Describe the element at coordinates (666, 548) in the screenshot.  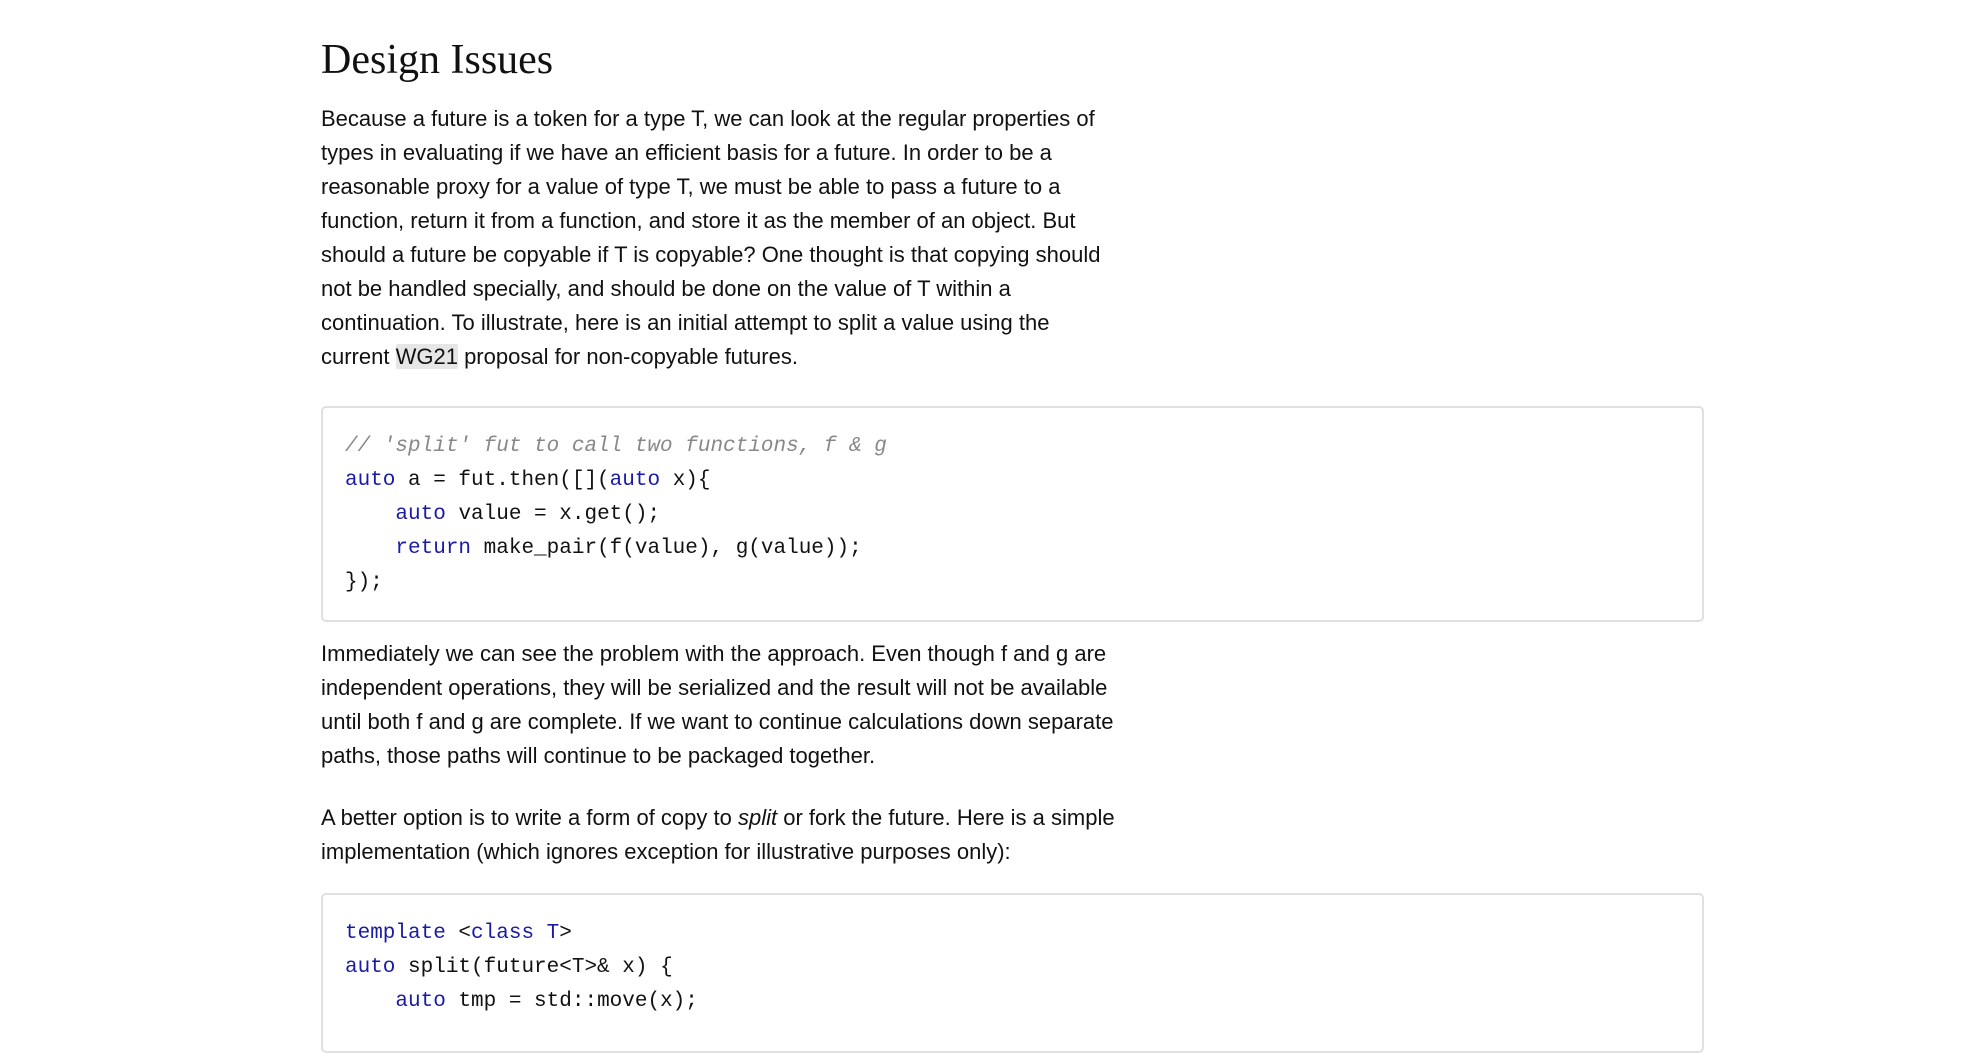
I see `code-text: make_pair(f(value), g(value));` at that location.